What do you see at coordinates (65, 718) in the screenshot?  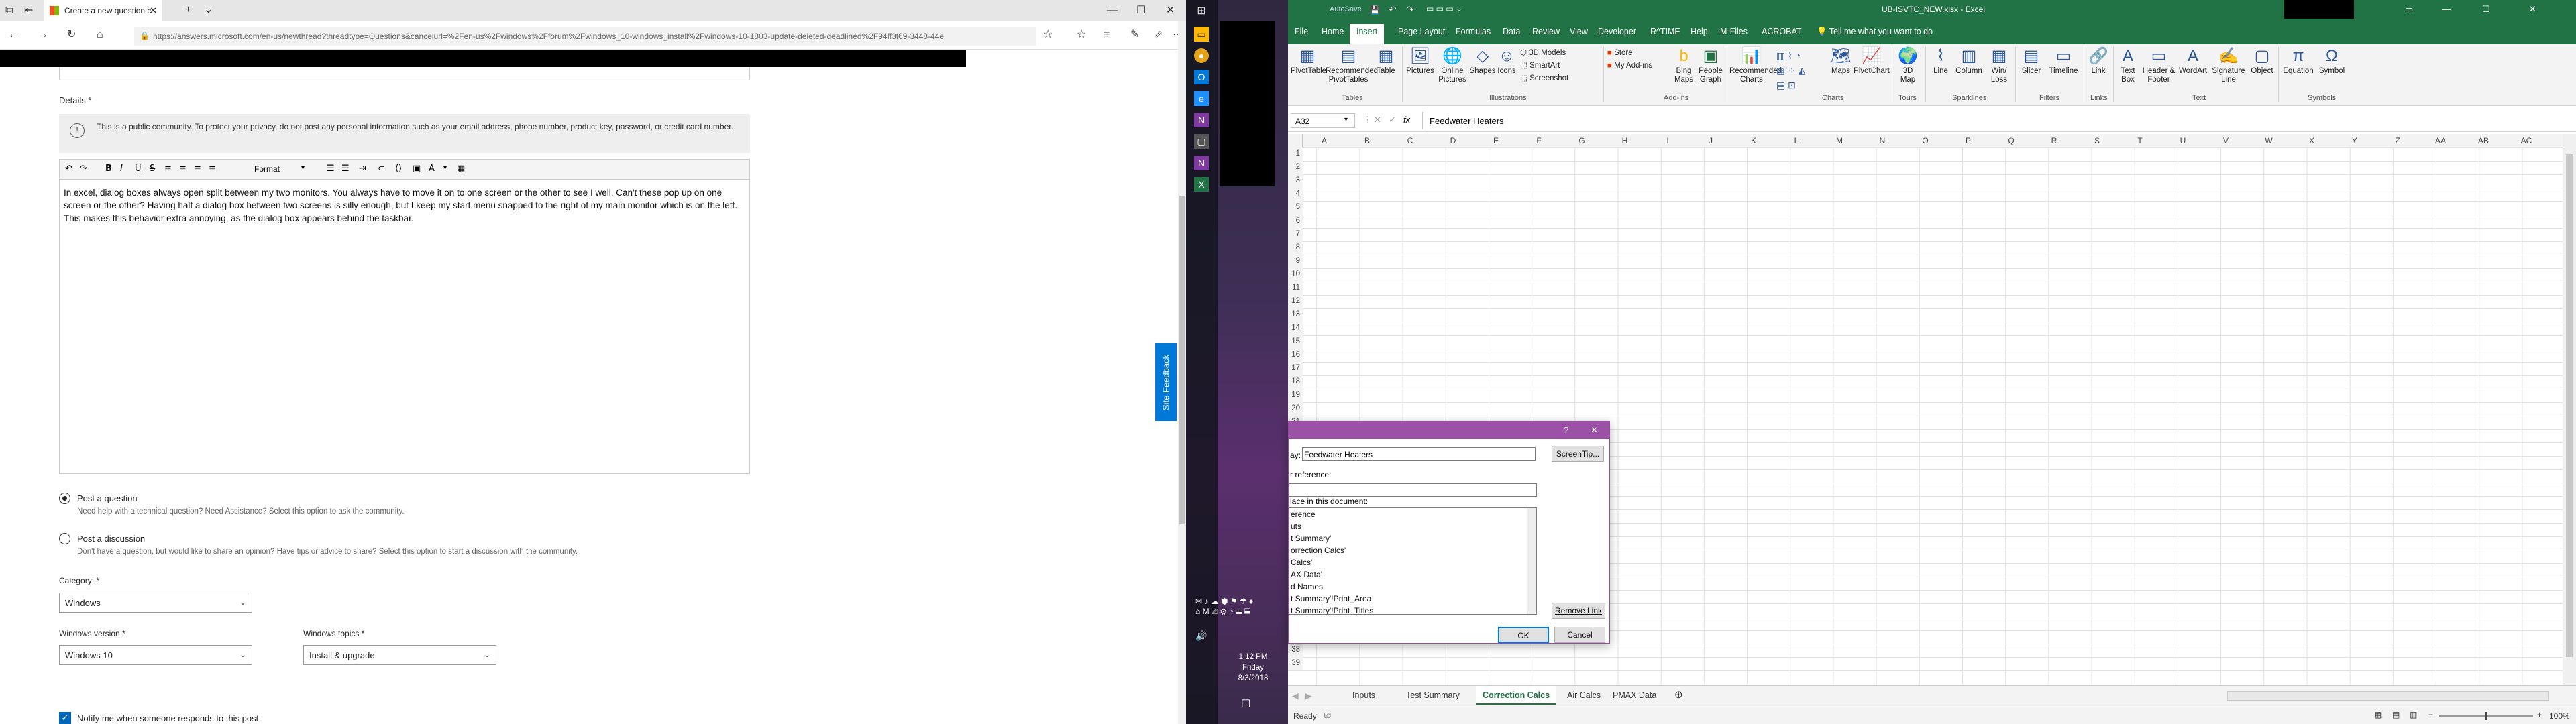 I see `notify-checkbox: ✓` at bounding box center [65, 718].